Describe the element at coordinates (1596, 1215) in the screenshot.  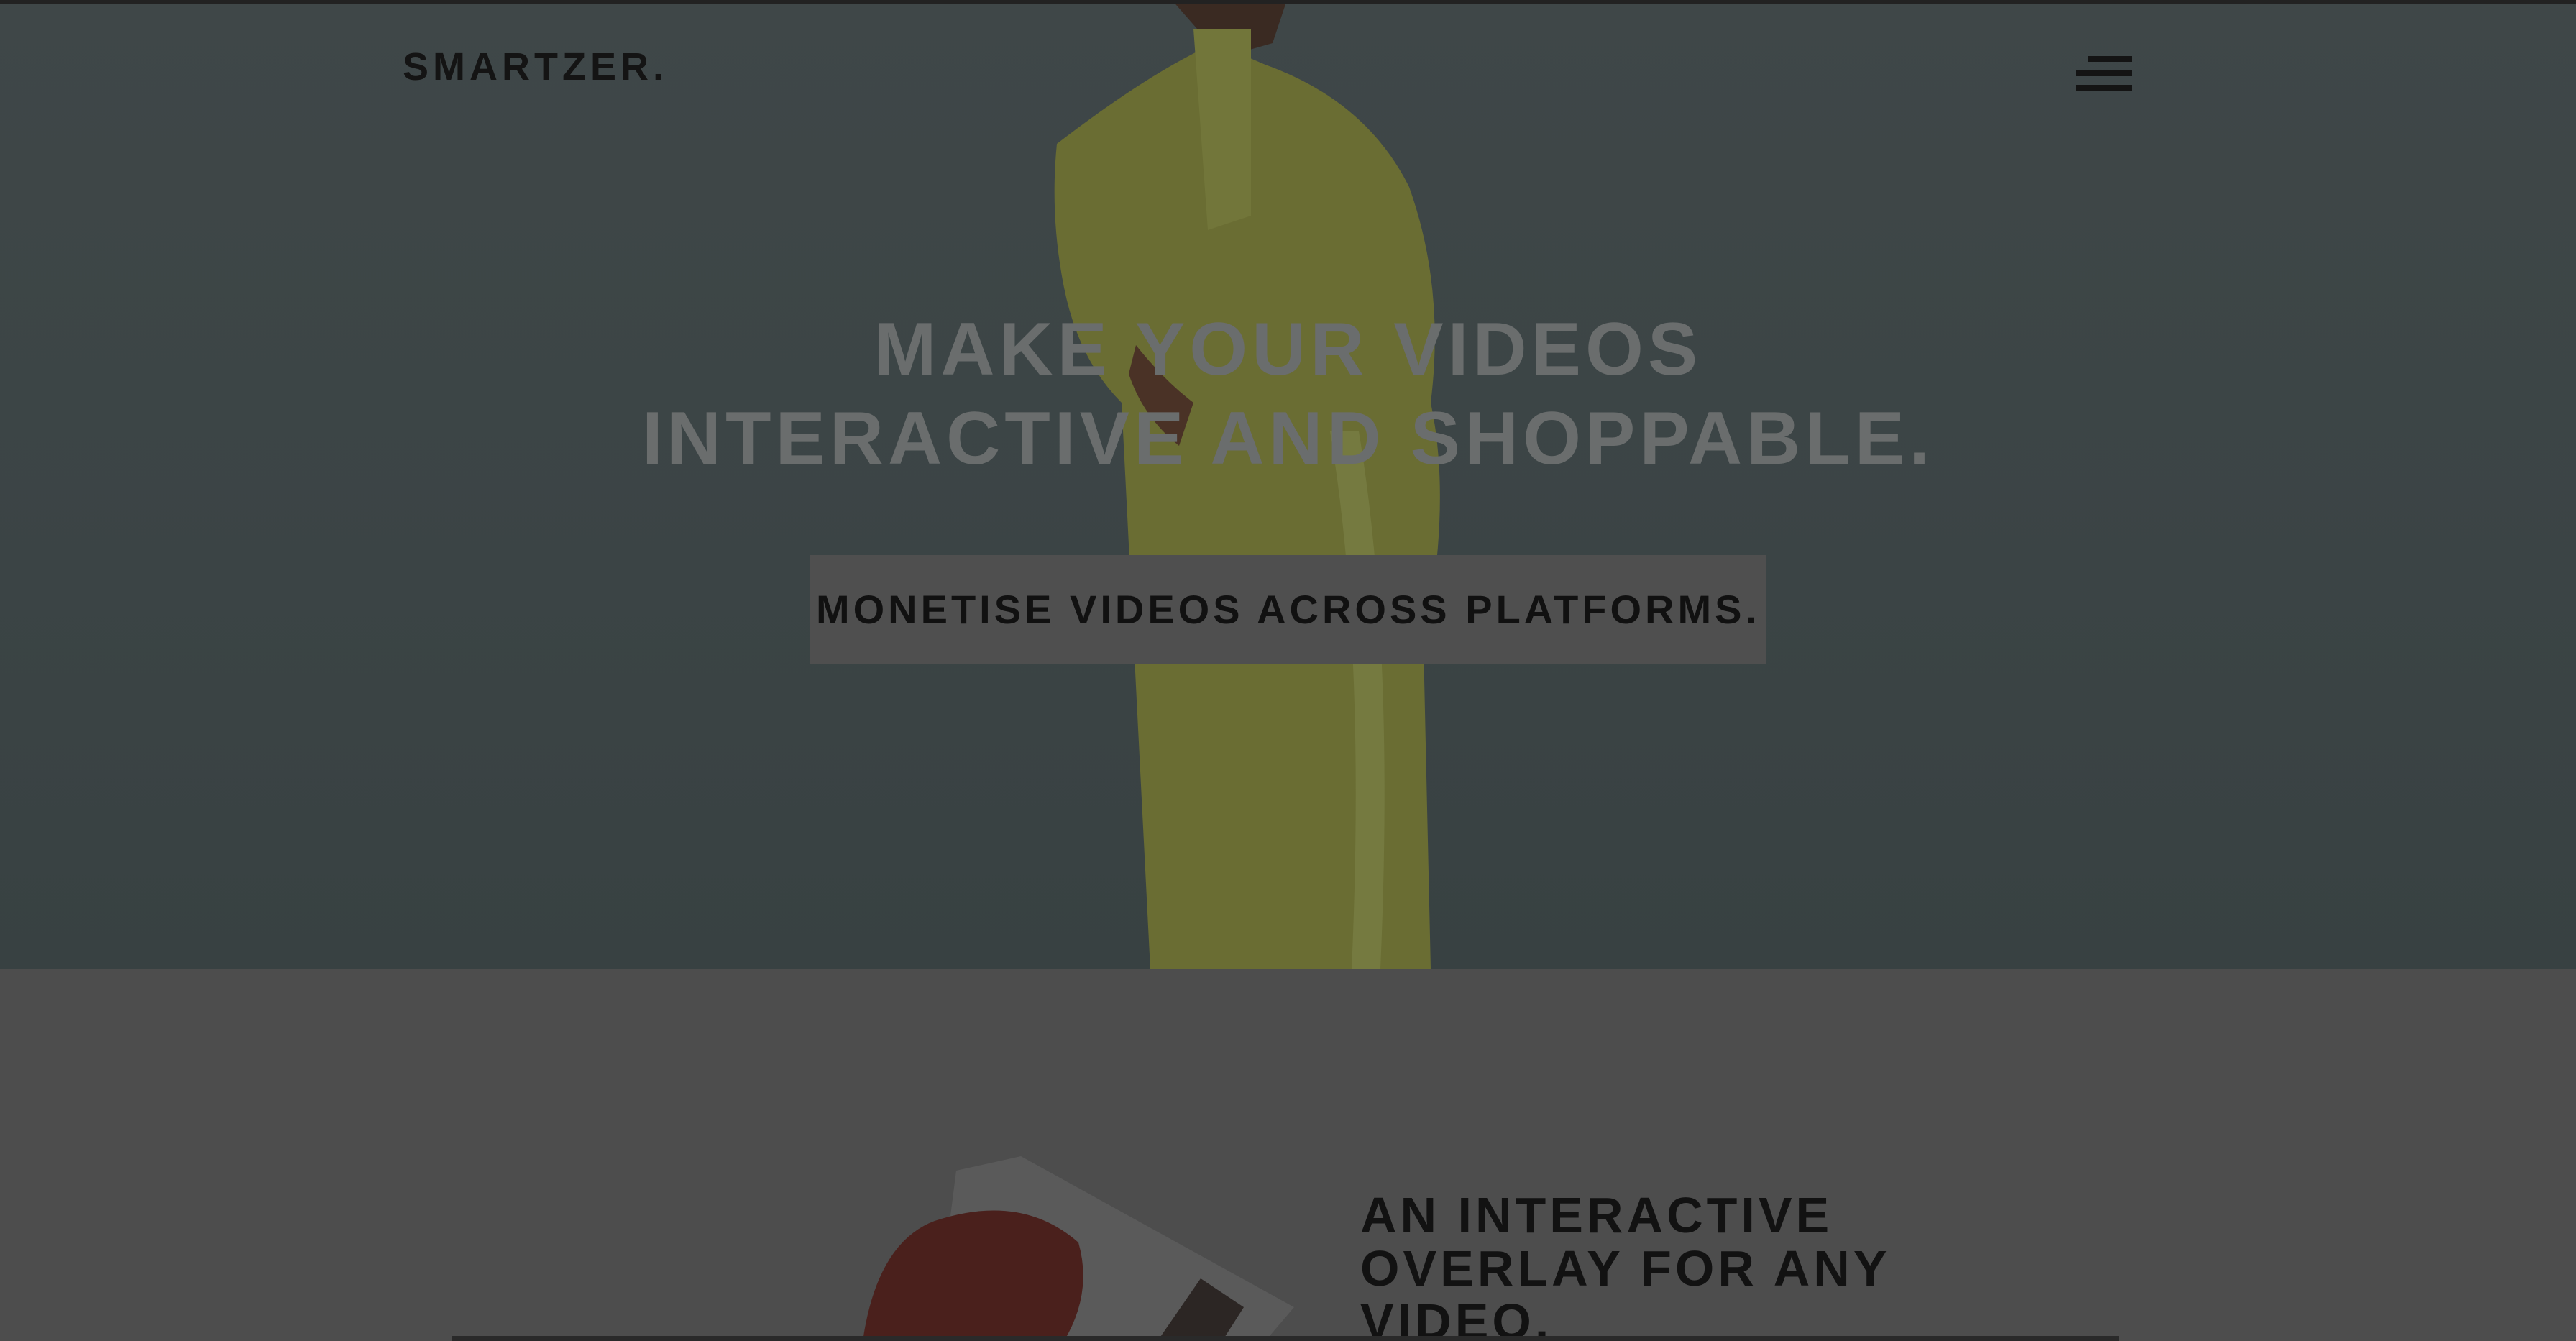
I see `feature-heading-line1: AN INTERACTIVE` at that location.